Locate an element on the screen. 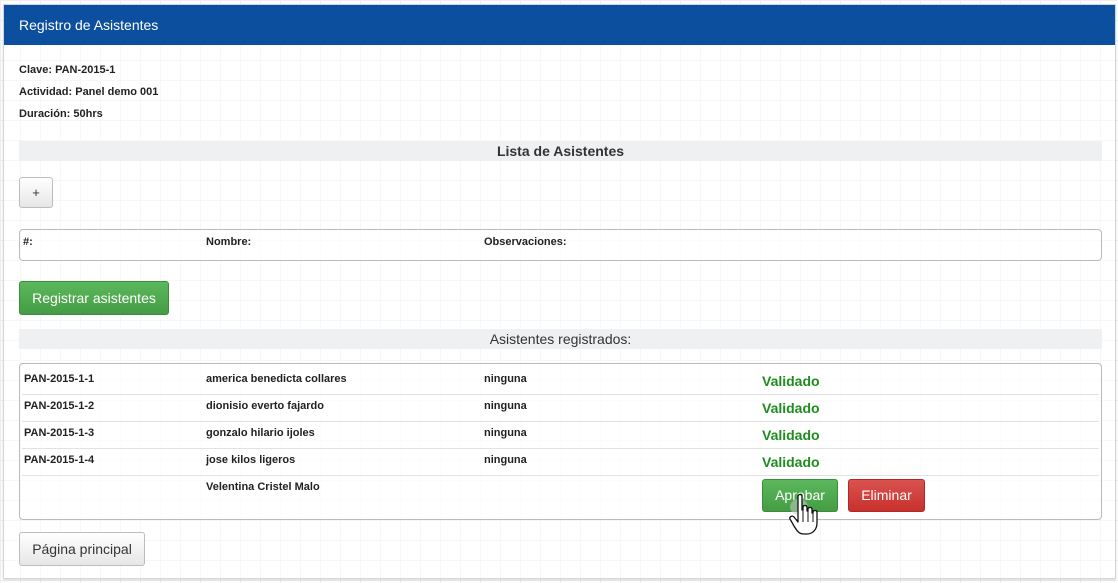  hand-pointer-icon is located at coordinates (803, 514).